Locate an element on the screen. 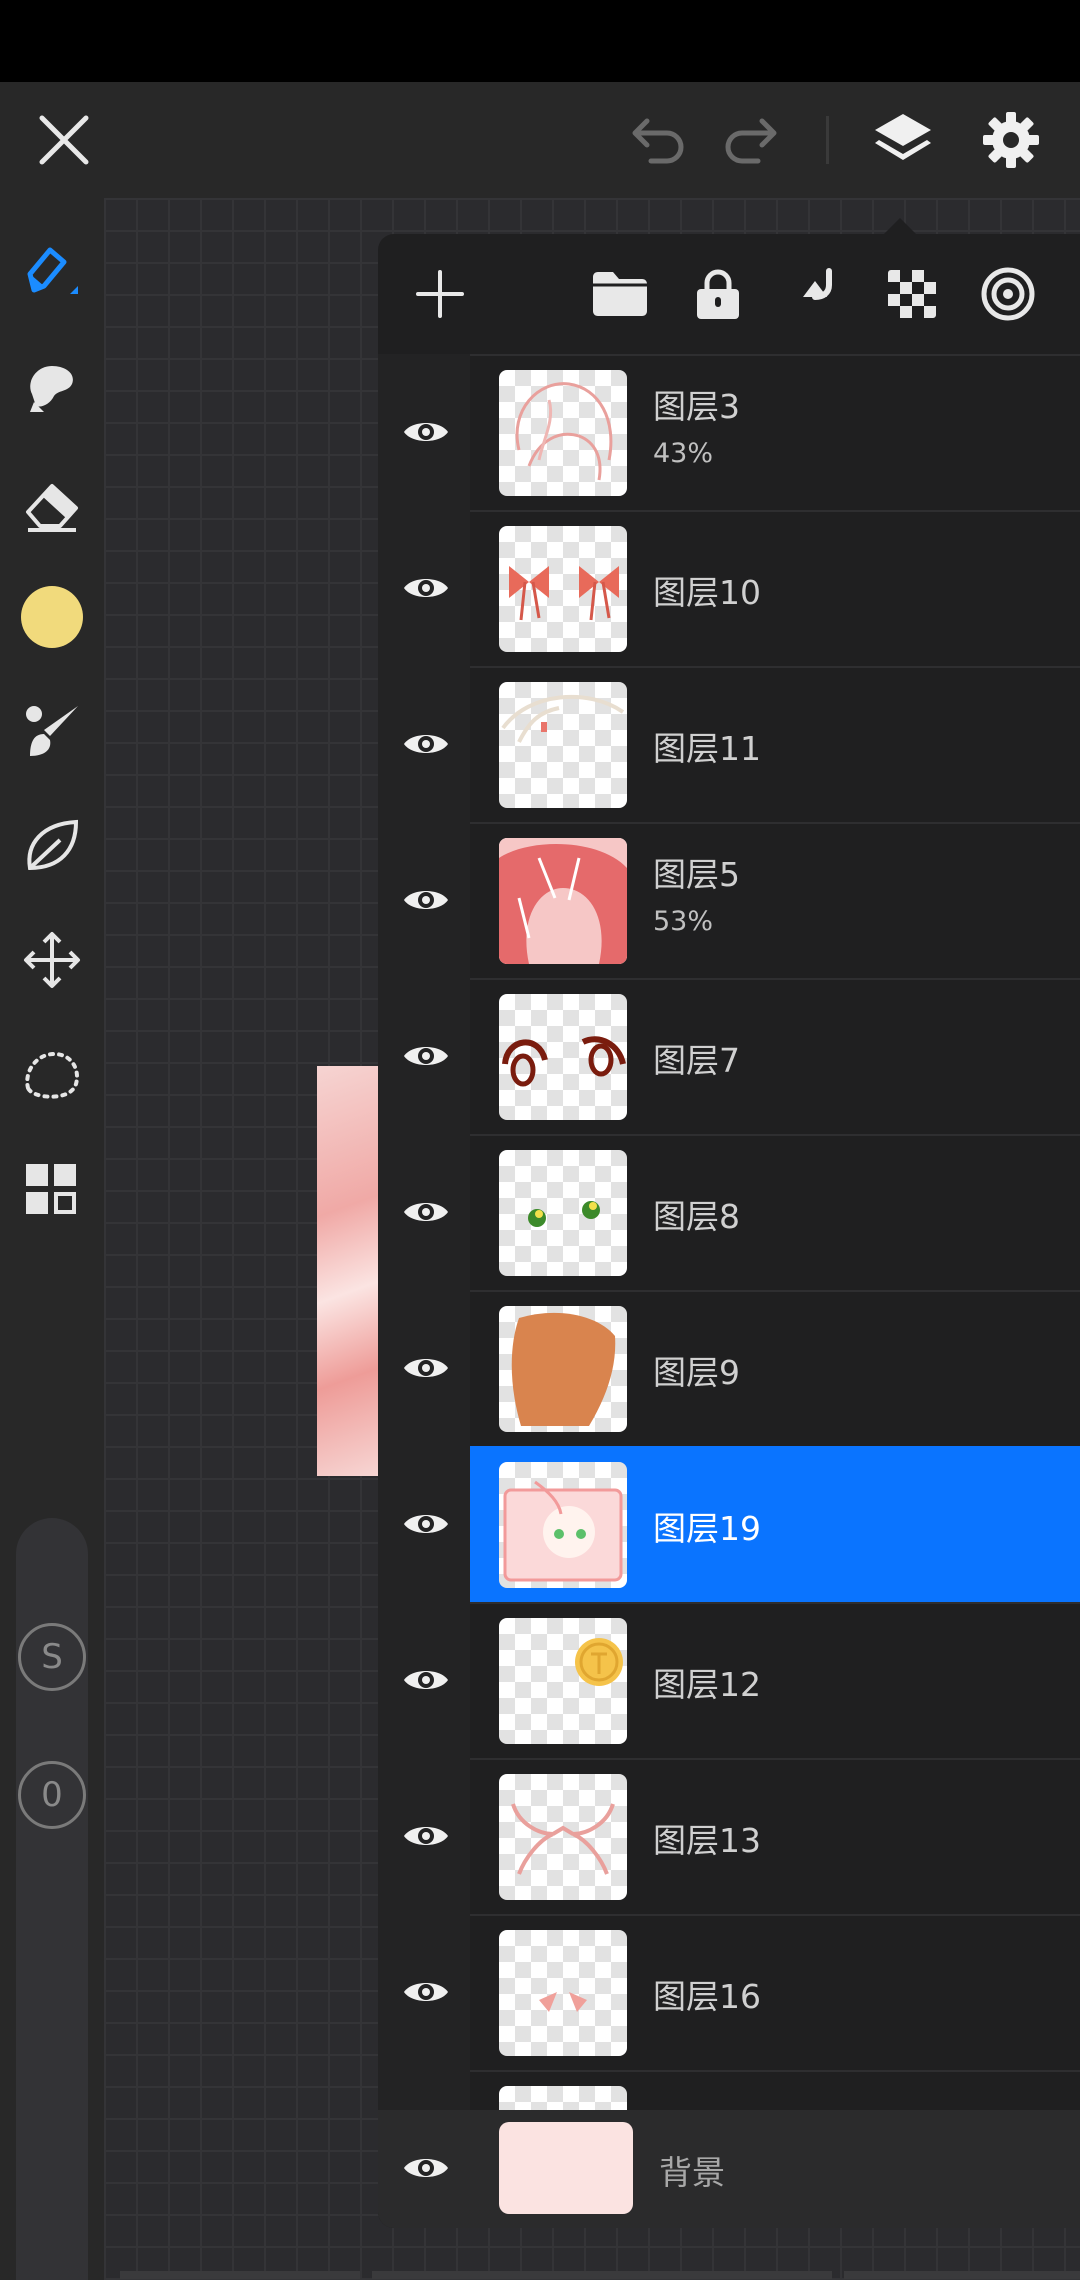 This screenshot has width=1080, height=2280. layer-row: 图层3 43% is located at coordinates (729, 432).